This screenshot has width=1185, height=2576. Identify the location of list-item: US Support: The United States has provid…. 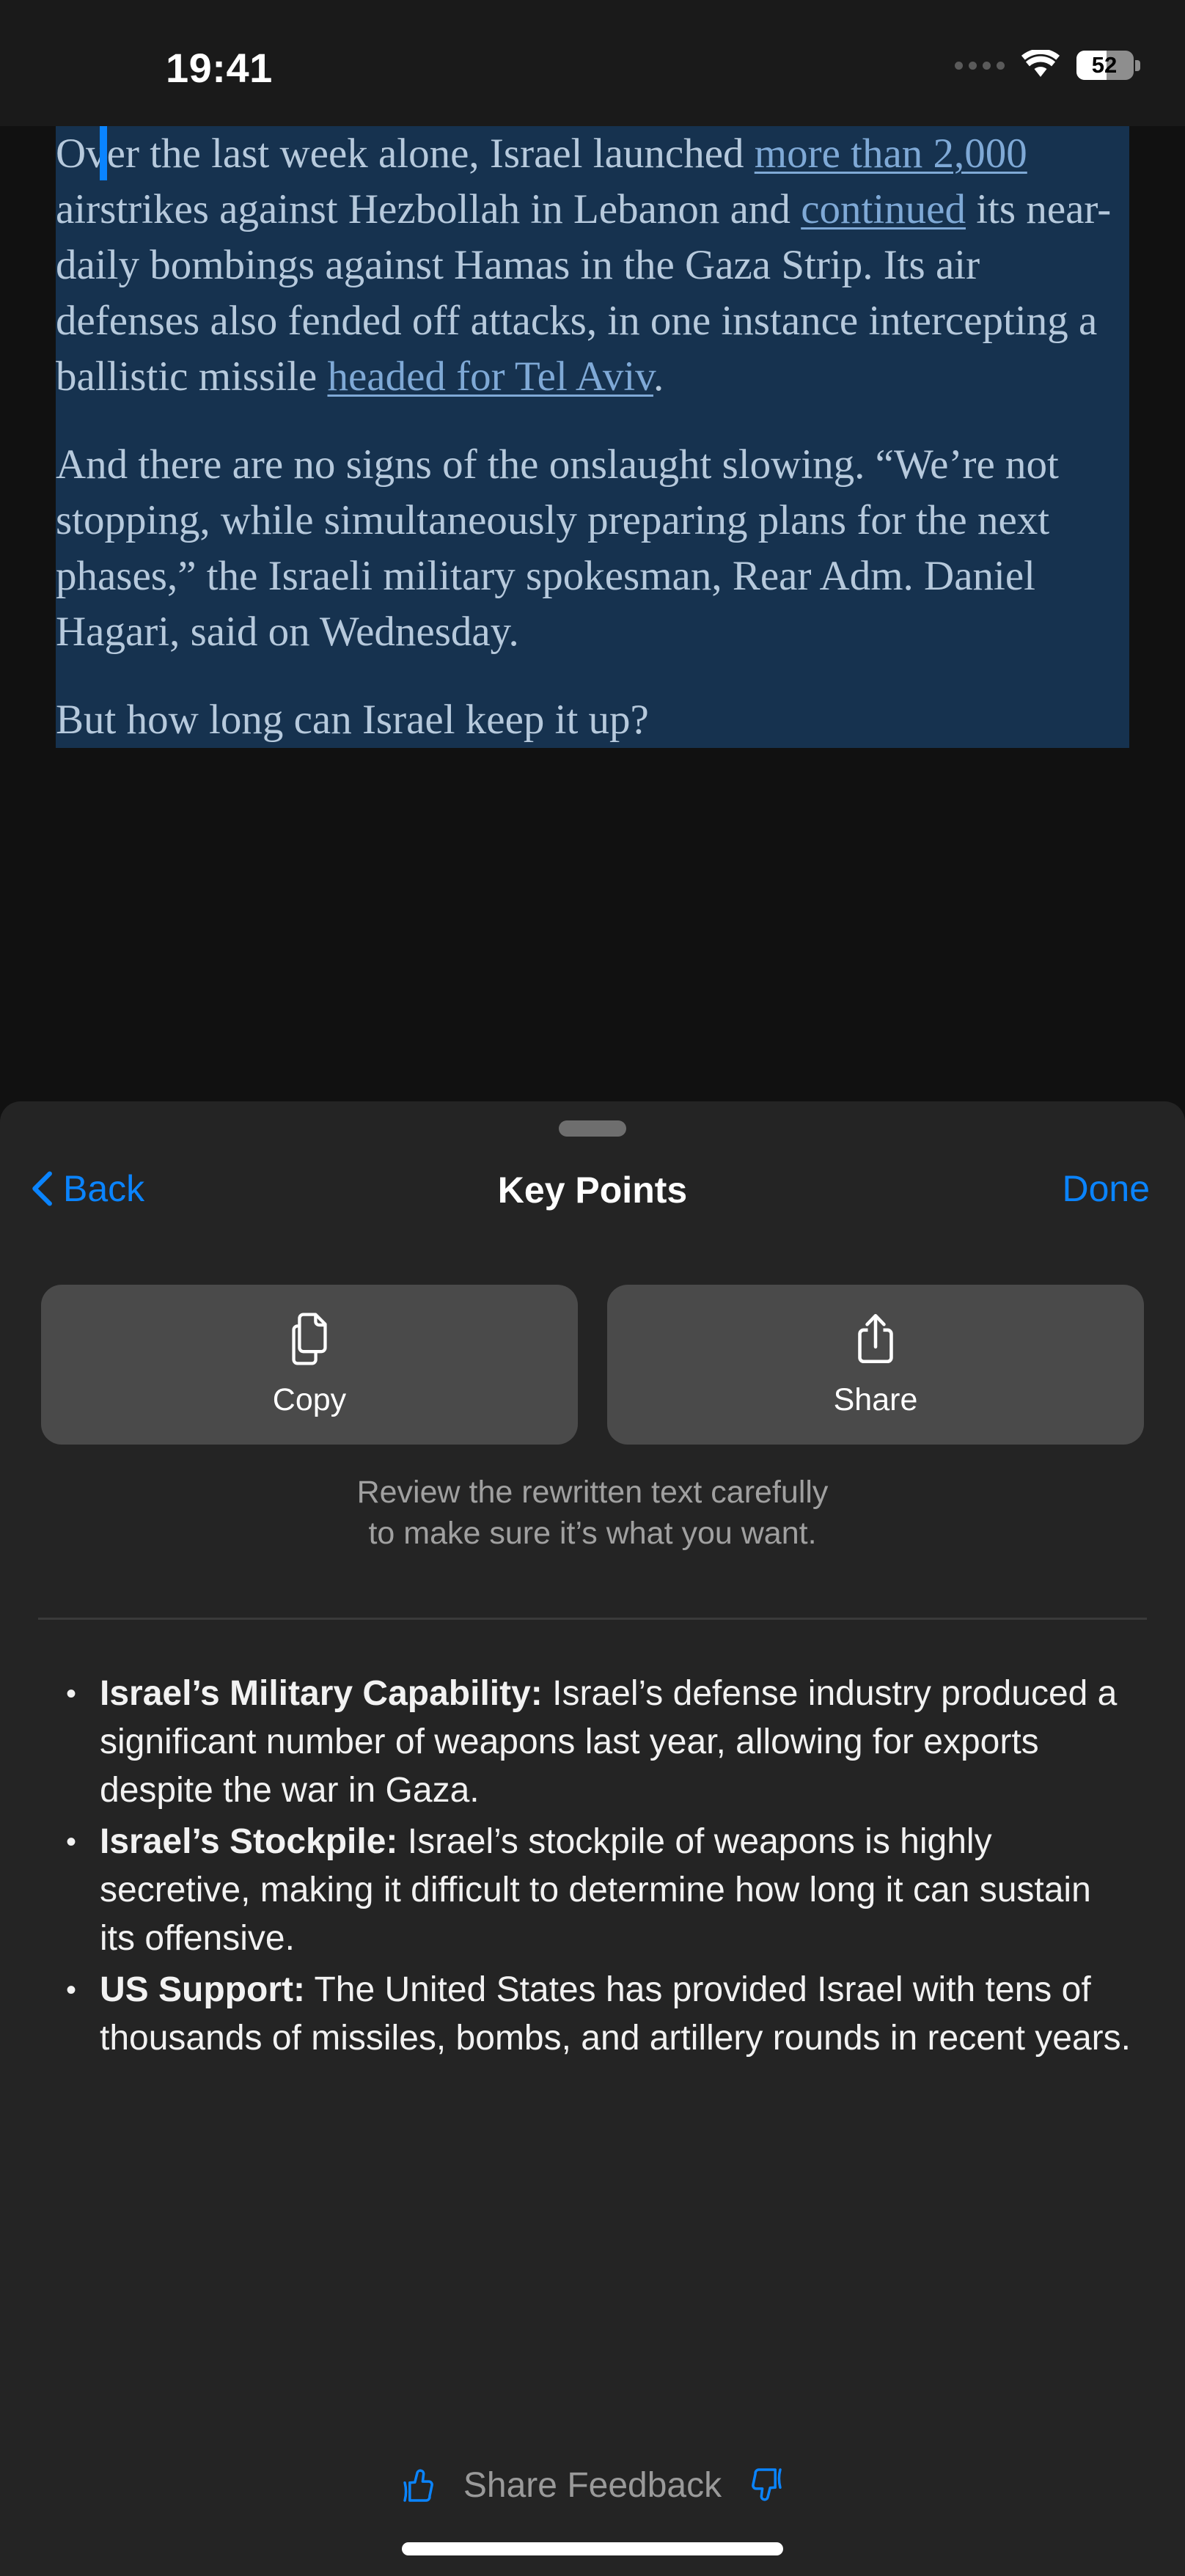
(600, 2015).